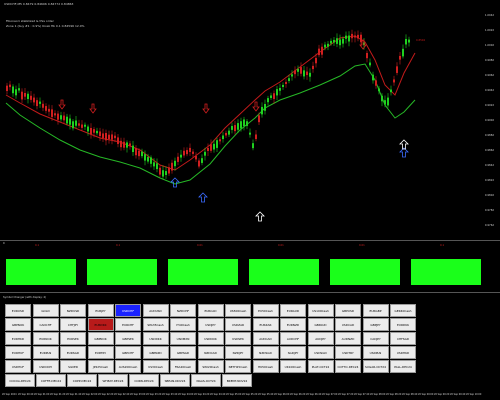 The image size is (500, 400). I want to click on symbol-button-us100cash: US100Cash, so click(320, 310).